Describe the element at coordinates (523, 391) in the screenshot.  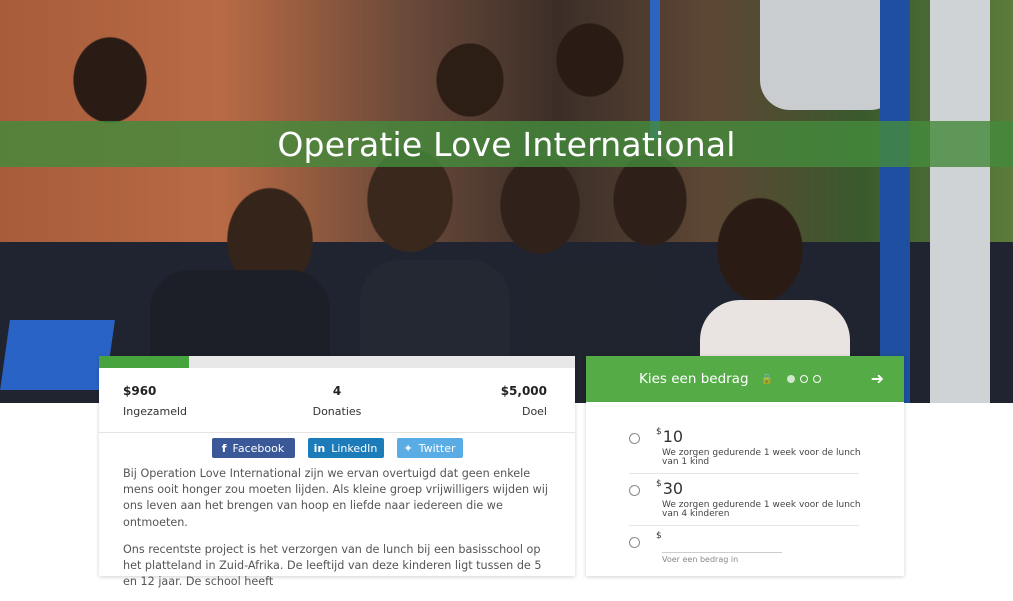
I see `stat-value: $5,000` at that location.